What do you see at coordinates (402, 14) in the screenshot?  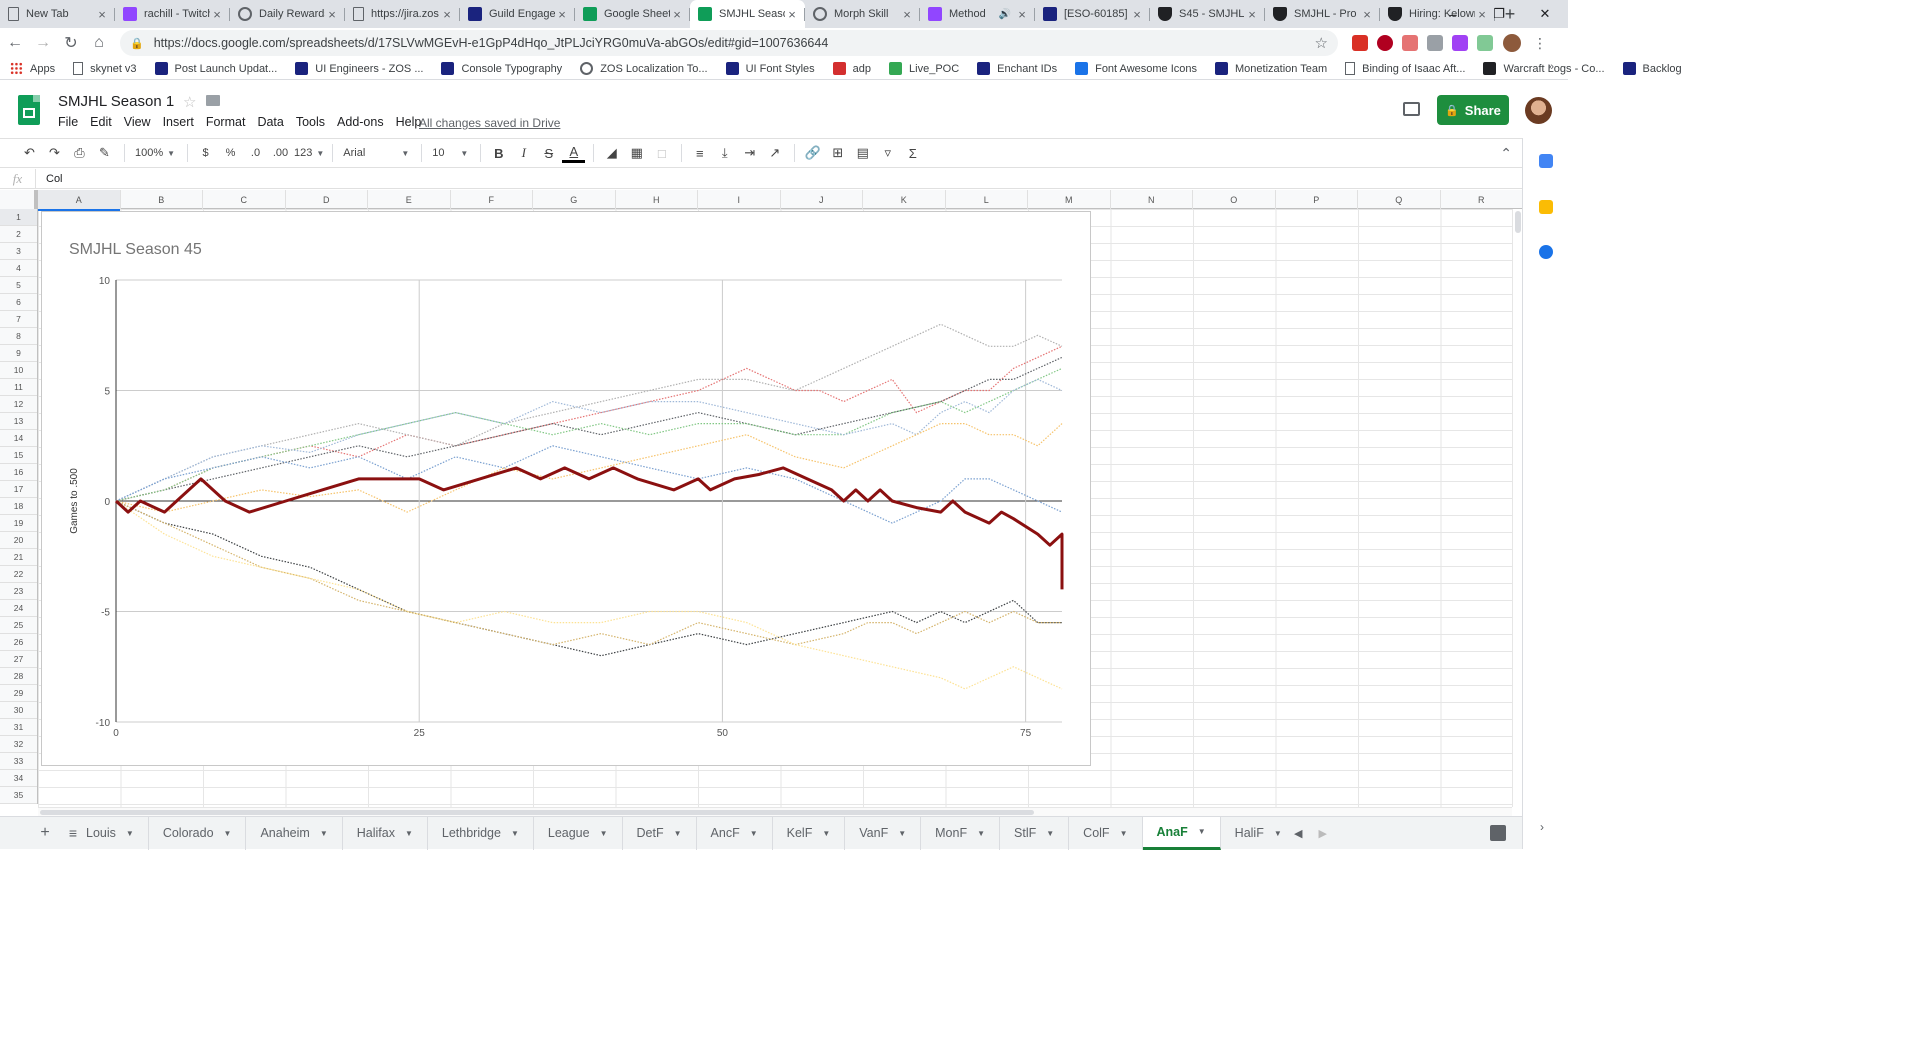 I see `browser-tab: https://jira.zos ×` at bounding box center [402, 14].